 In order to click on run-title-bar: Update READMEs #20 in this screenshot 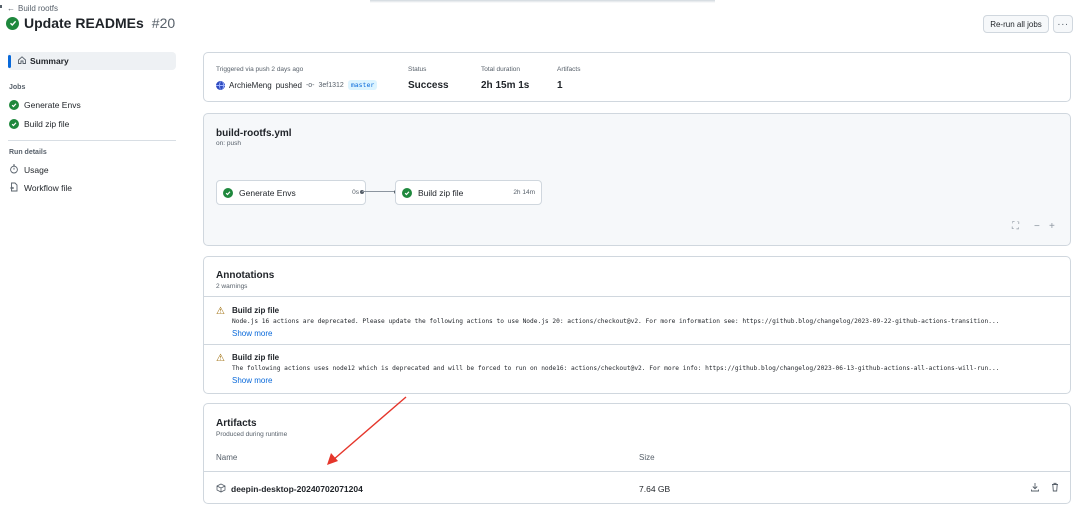, I will do `click(90, 23)`.